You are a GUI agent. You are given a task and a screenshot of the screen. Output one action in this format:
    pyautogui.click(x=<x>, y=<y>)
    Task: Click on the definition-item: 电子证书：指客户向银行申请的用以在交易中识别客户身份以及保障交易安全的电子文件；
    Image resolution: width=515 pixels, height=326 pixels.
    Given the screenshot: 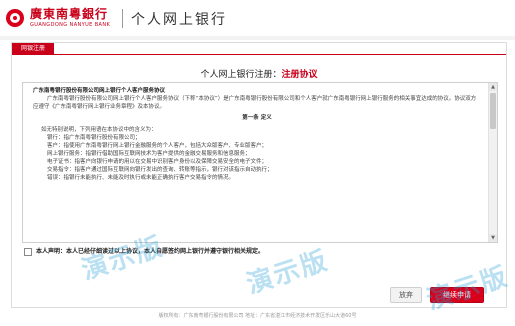 What is the action you would take?
    pyautogui.click(x=157, y=162)
    